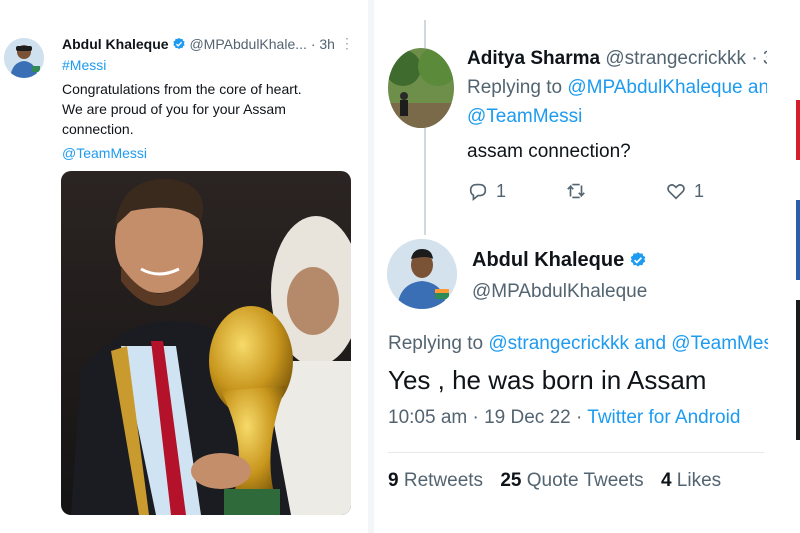 This screenshot has width=800, height=533. I want to click on quote-tweets-stat: 25 Quote Tweets, so click(571, 480).